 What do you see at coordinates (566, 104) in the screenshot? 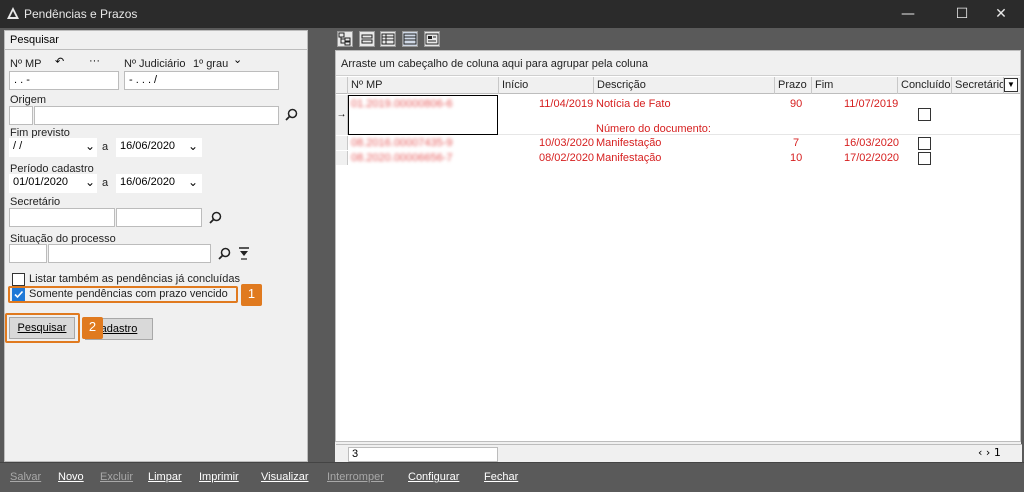
I see `inicio-cell: 11/04/2019` at bounding box center [566, 104].